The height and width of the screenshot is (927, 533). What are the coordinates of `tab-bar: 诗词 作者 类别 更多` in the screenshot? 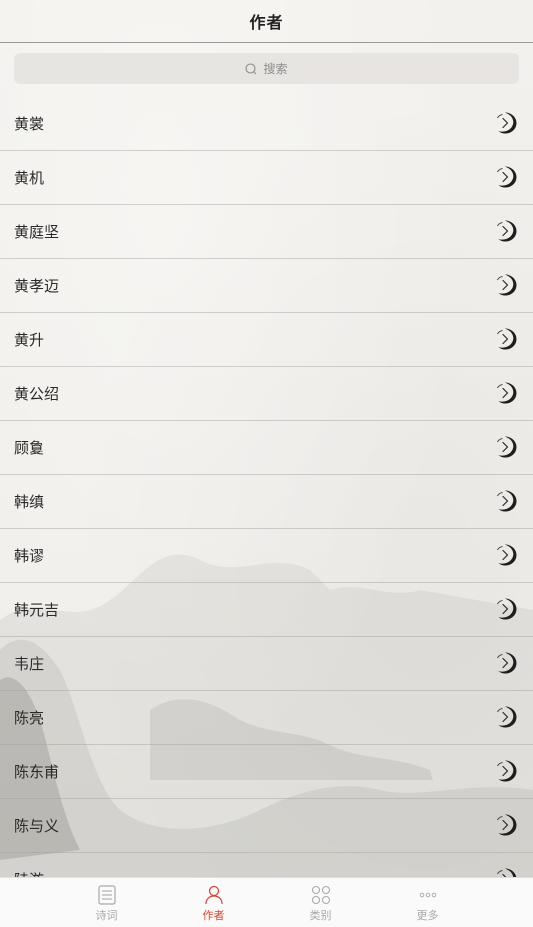 It's located at (266, 902).